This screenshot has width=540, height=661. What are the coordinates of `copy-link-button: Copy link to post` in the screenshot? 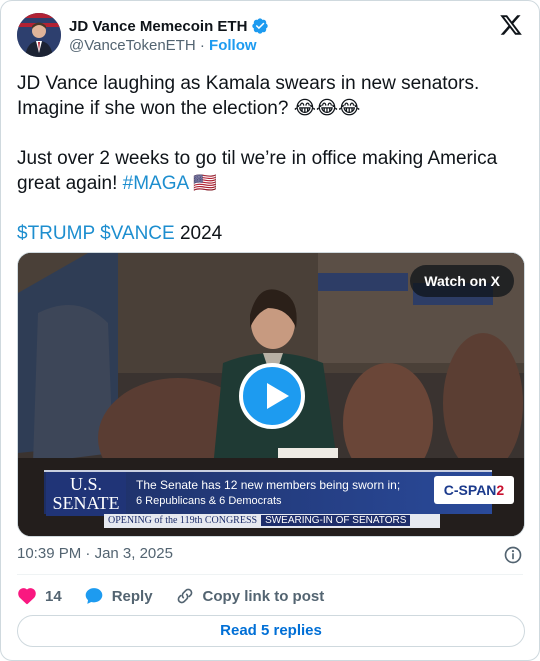 It's located at (250, 596).